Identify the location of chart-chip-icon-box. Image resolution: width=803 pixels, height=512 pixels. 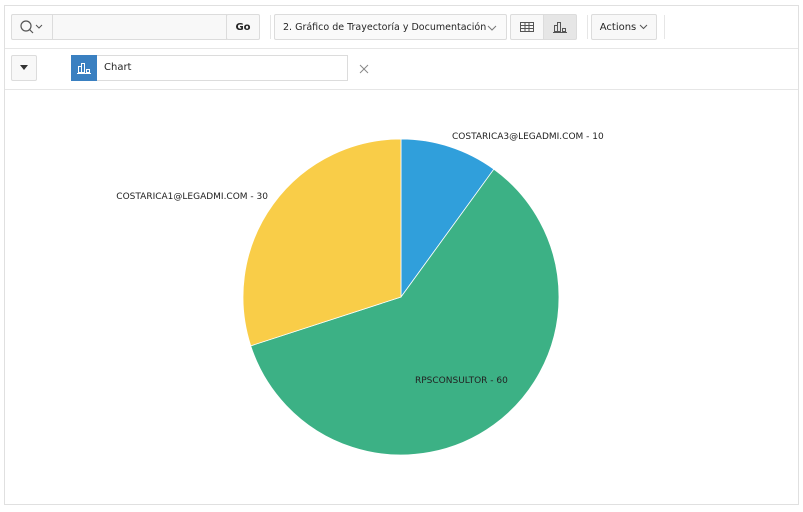
(84, 68).